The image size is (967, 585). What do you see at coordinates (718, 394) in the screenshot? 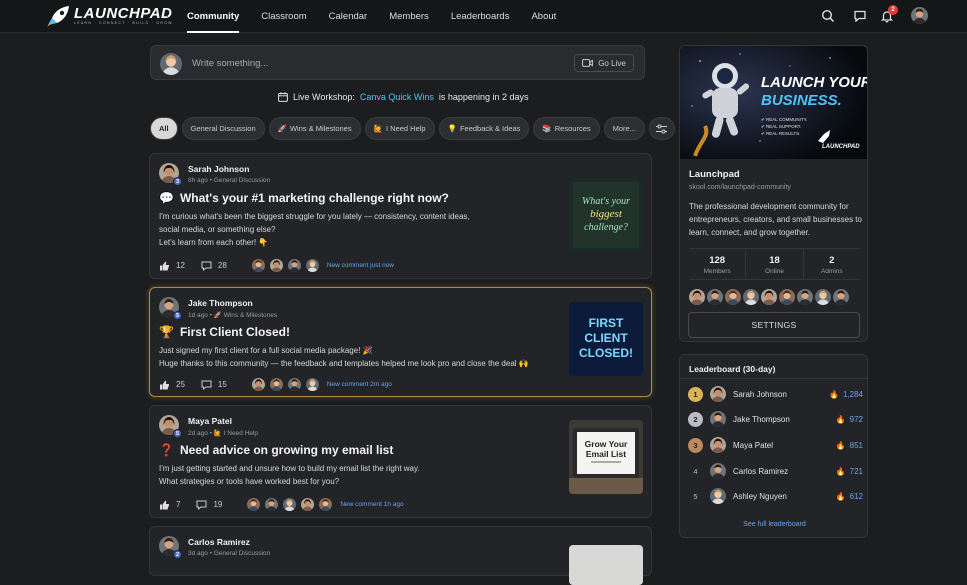
I see `leader-avatar` at bounding box center [718, 394].